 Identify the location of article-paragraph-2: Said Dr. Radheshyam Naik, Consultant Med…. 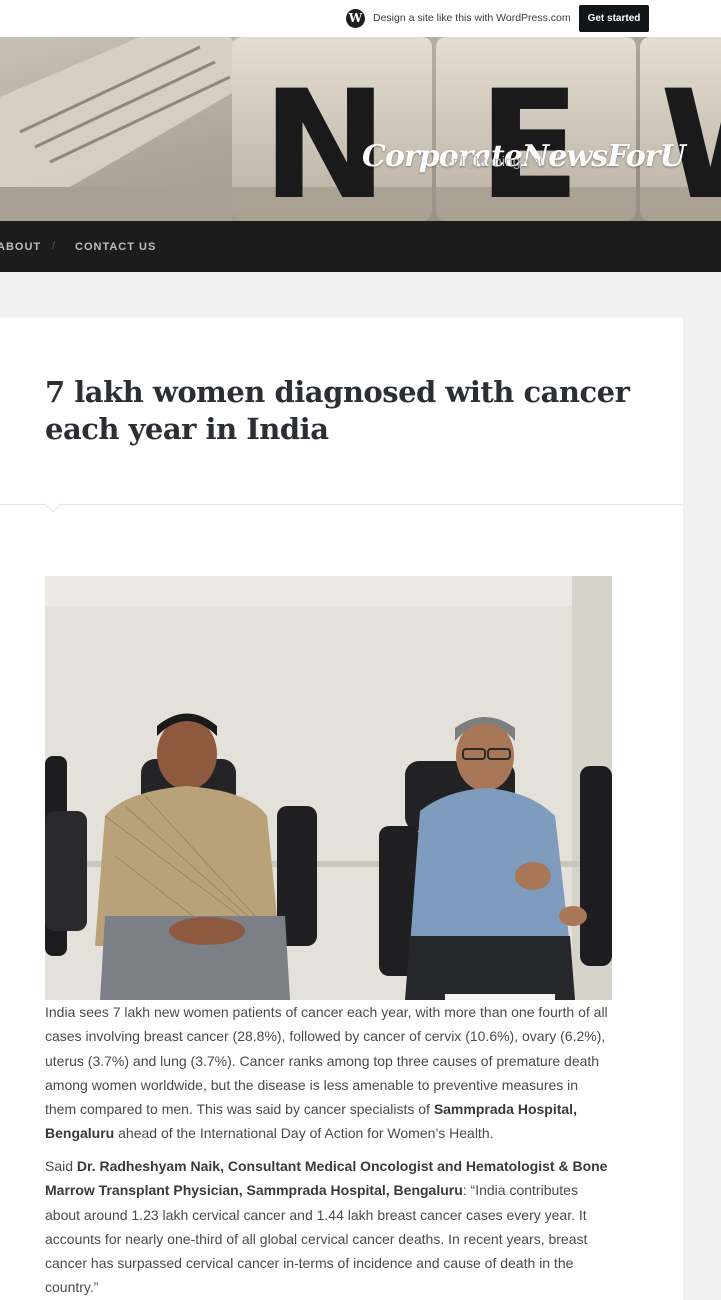
(328, 1227).